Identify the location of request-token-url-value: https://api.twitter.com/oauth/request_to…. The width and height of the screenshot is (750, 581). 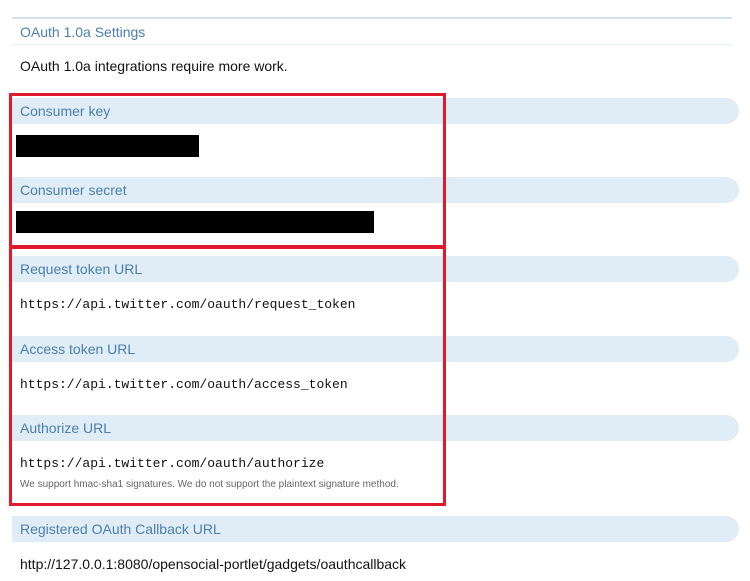
(188, 304).